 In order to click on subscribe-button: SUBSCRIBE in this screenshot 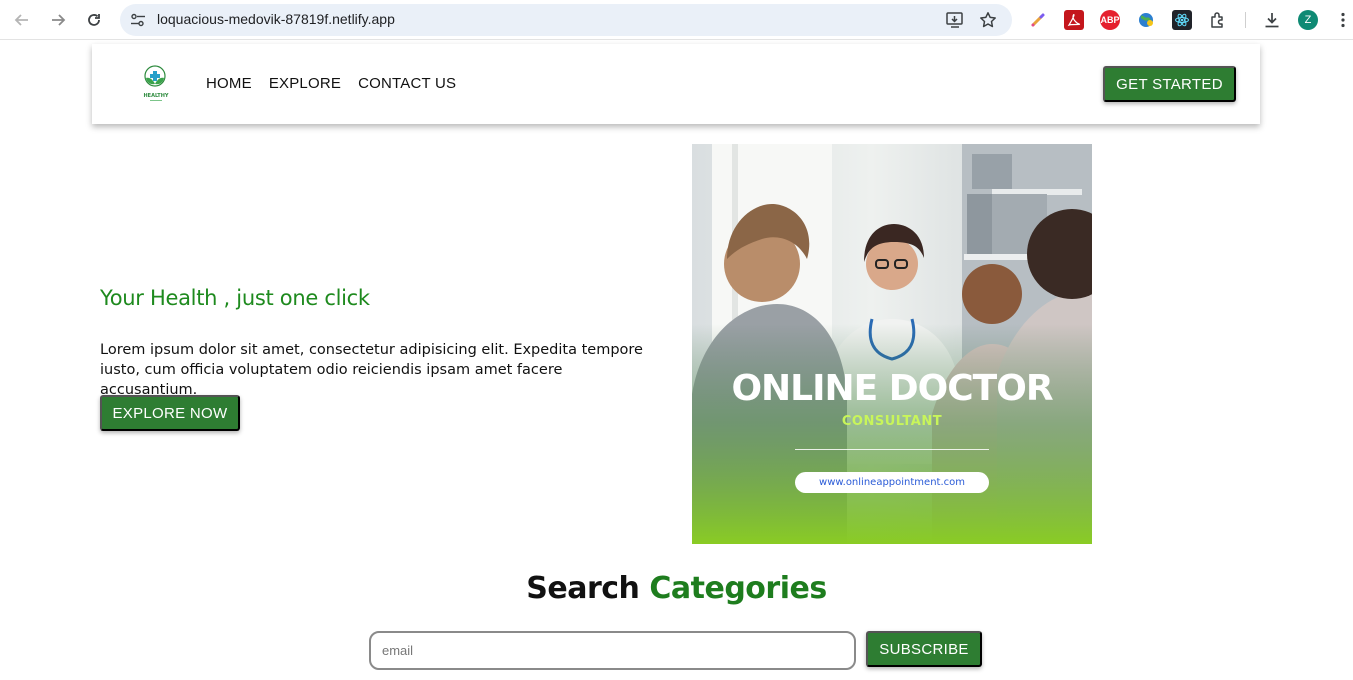, I will do `click(924, 649)`.